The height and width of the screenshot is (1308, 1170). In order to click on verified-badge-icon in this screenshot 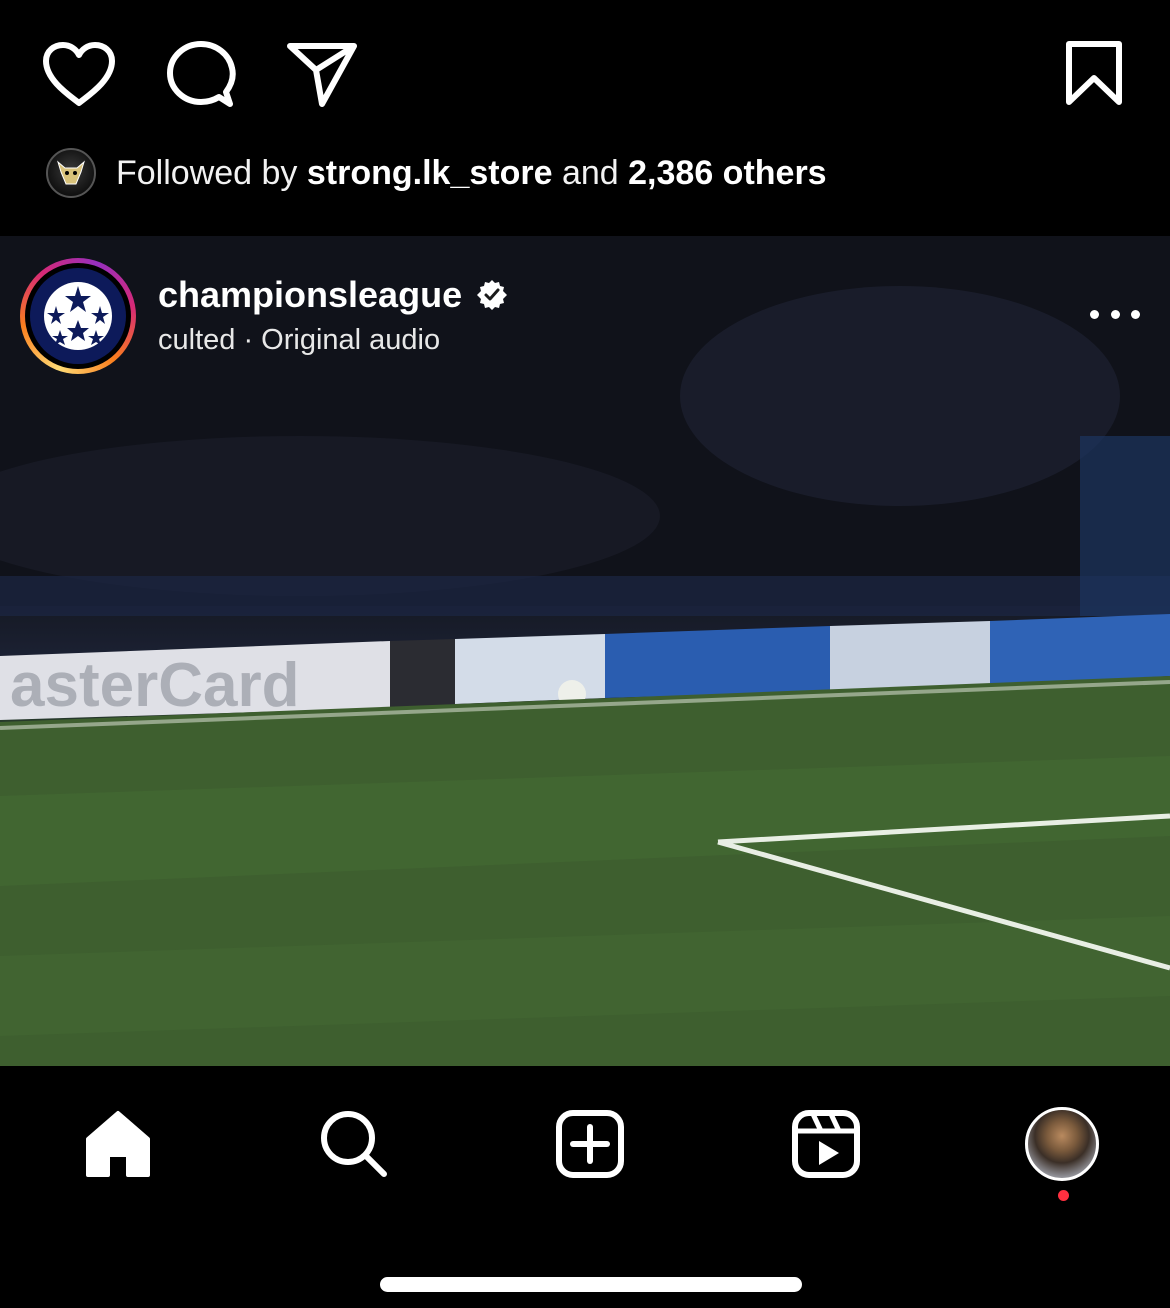, I will do `click(492, 295)`.